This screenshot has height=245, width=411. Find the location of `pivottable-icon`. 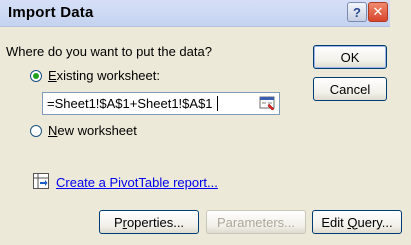

pivottable-icon is located at coordinates (41, 181).